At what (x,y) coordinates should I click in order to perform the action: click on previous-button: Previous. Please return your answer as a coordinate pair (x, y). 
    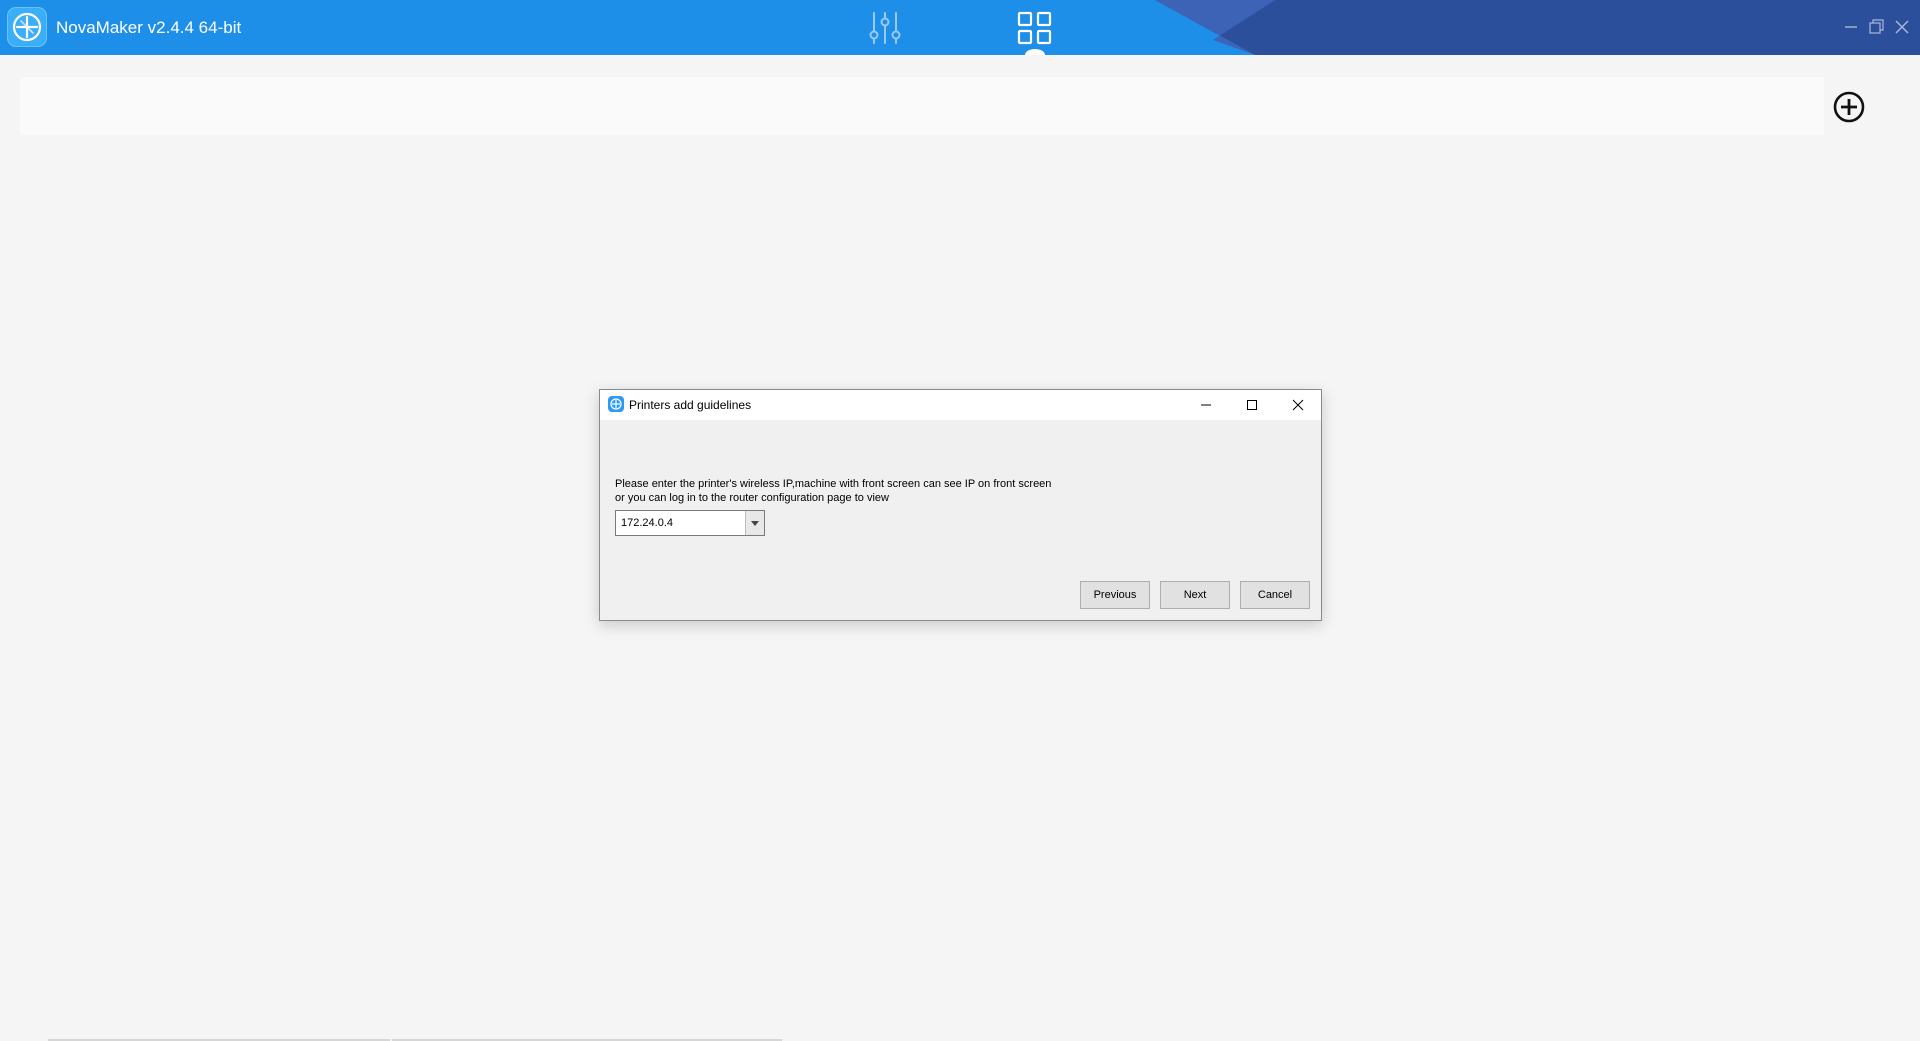
    Looking at the image, I should click on (1115, 595).